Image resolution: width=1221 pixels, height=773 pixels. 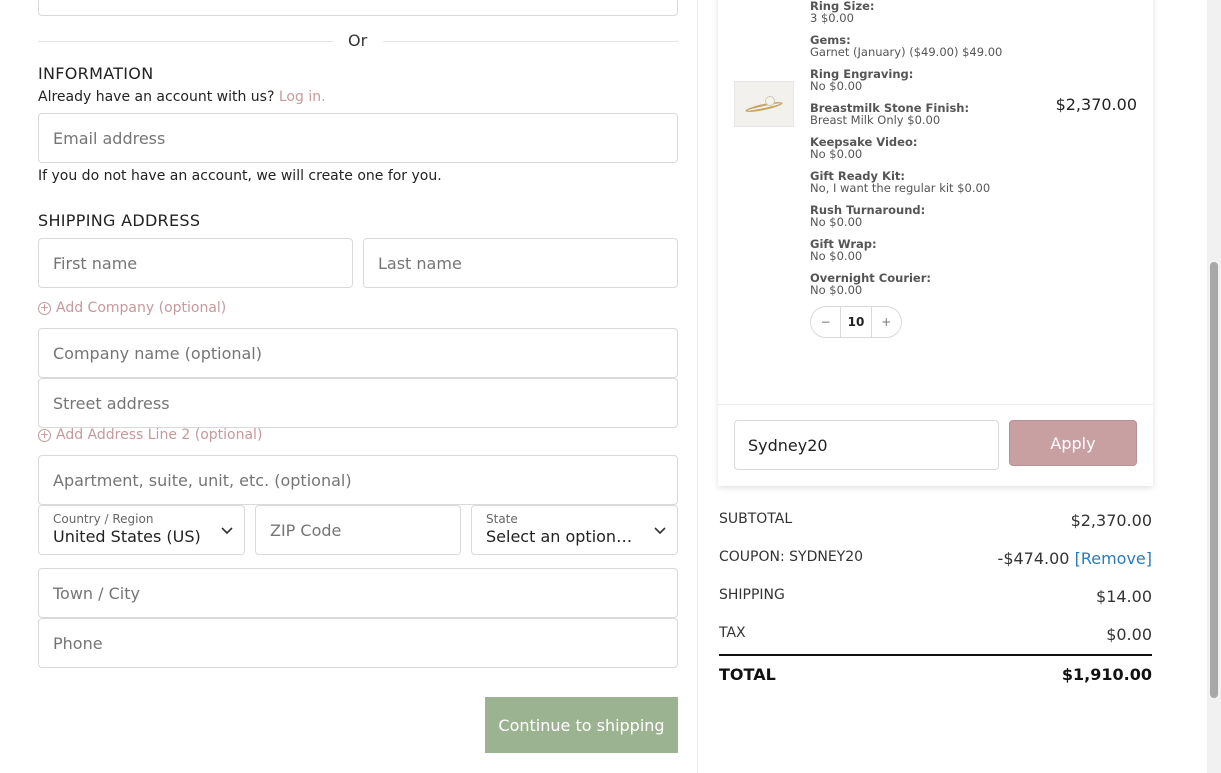 What do you see at coordinates (119, 220) in the screenshot?
I see `shipping-title: SHIPPING ADDRESS` at bounding box center [119, 220].